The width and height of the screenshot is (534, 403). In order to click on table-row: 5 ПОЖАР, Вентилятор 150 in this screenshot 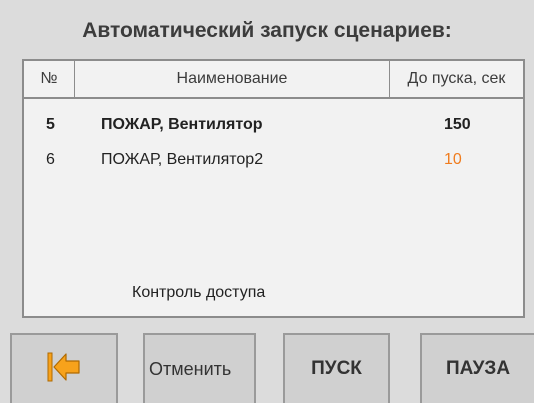, I will do `click(273, 125)`.